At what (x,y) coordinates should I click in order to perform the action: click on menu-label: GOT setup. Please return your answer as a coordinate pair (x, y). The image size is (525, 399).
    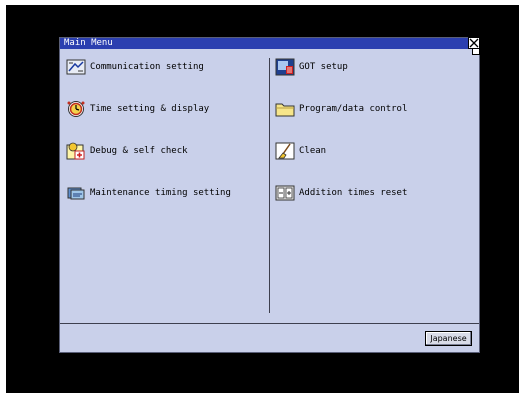
    Looking at the image, I should click on (323, 67).